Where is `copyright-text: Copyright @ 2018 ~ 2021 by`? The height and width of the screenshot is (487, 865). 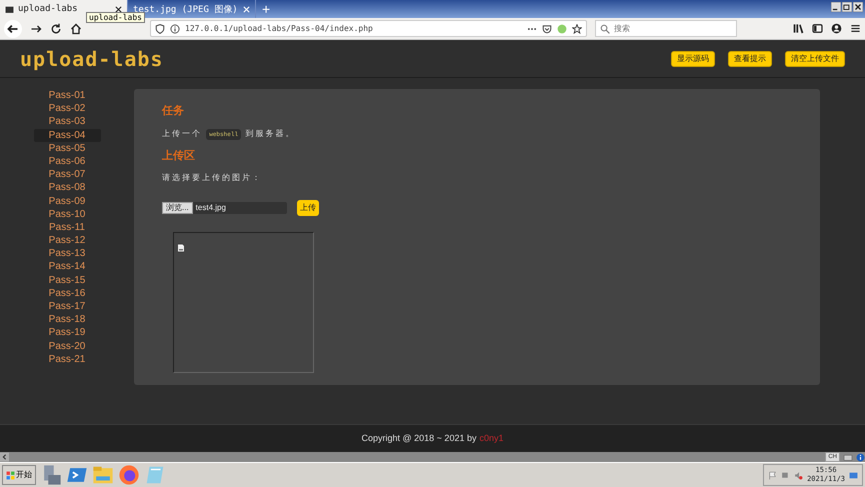
copyright-text: Copyright @ 2018 ~ 2021 by is located at coordinates (419, 438).